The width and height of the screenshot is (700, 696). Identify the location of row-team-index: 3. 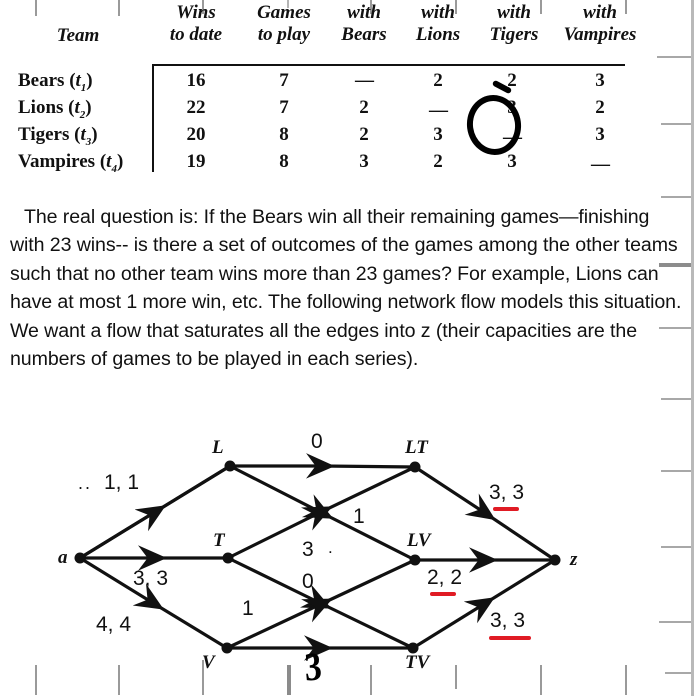
(88, 141).